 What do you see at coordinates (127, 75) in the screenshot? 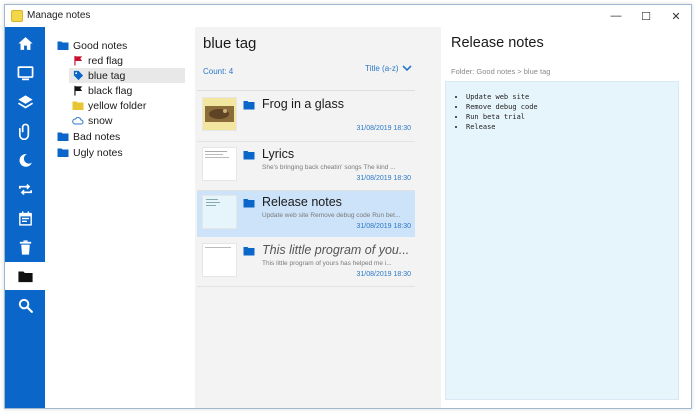
I see `folder-item-blue-tag: blue tag` at bounding box center [127, 75].